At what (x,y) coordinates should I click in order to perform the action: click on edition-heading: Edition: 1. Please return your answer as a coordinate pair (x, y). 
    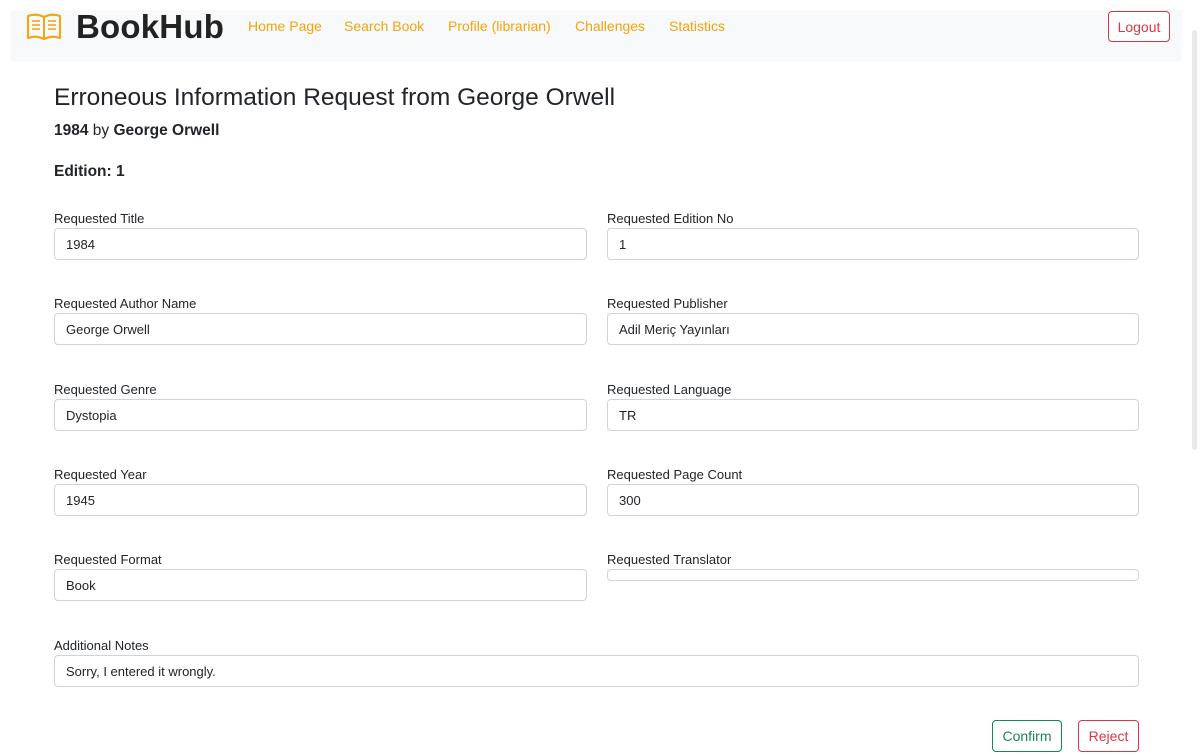
    Looking at the image, I should click on (89, 172).